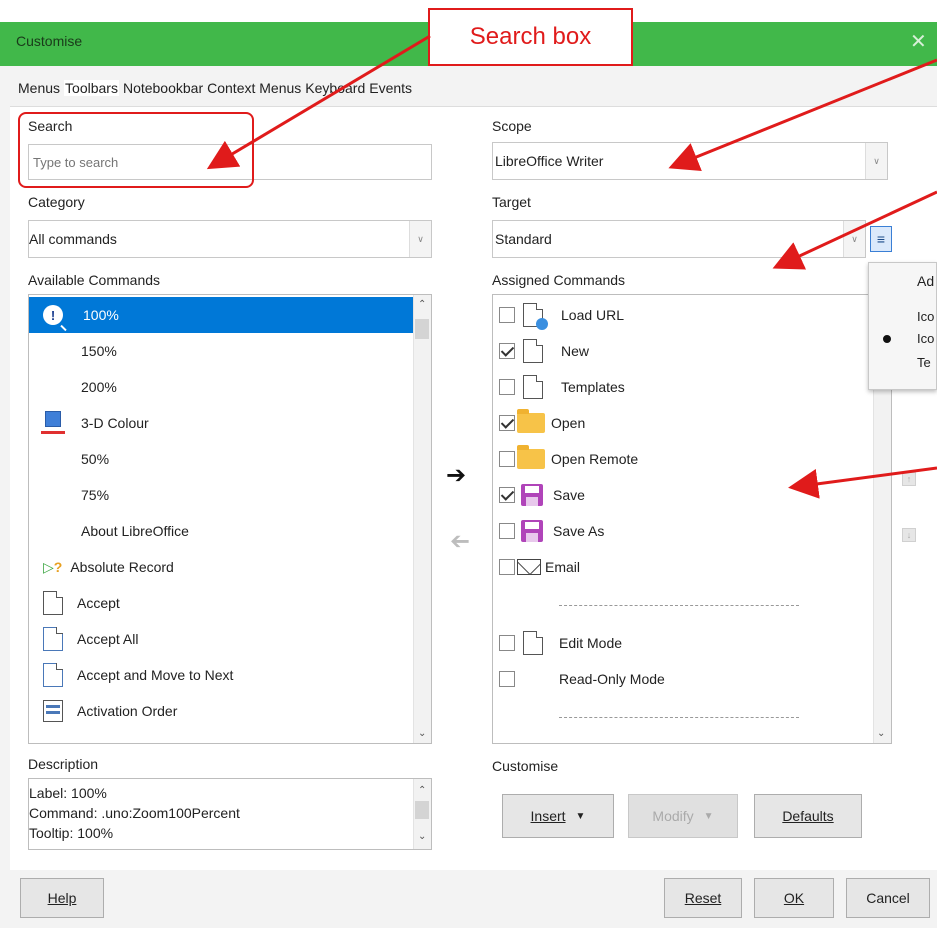 This screenshot has width=937, height=928. What do you see at coordinates (854, 230) in the screenshot?
I see `arrow-to-target` at bounding box center [854, 230].